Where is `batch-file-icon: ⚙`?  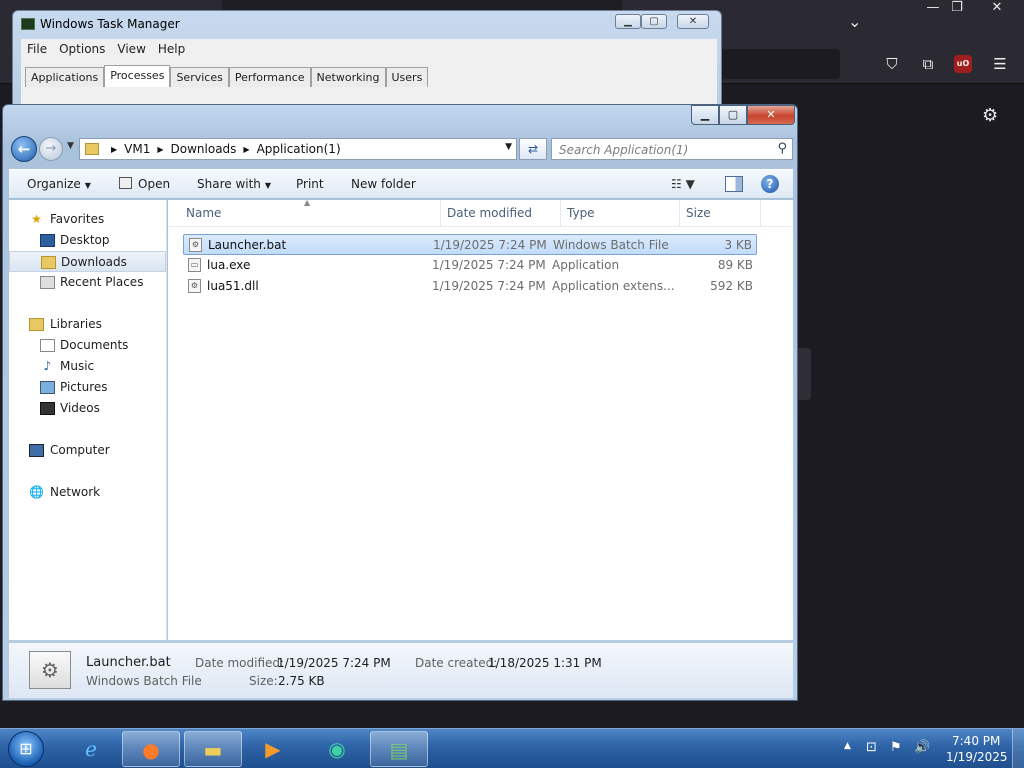 batch-file-icon: ⚙ is located at coordinates (195, 245).